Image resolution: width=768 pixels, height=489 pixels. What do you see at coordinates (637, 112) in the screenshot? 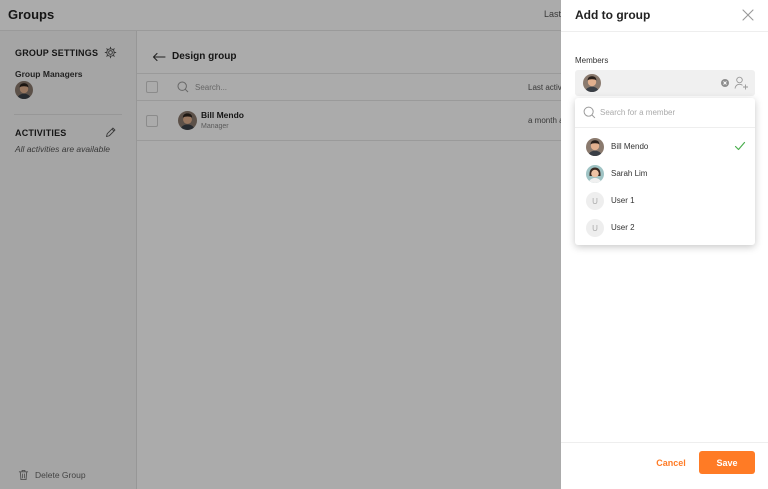
I see `member-search-input: Search for a member` at bounding box center [637, 112].